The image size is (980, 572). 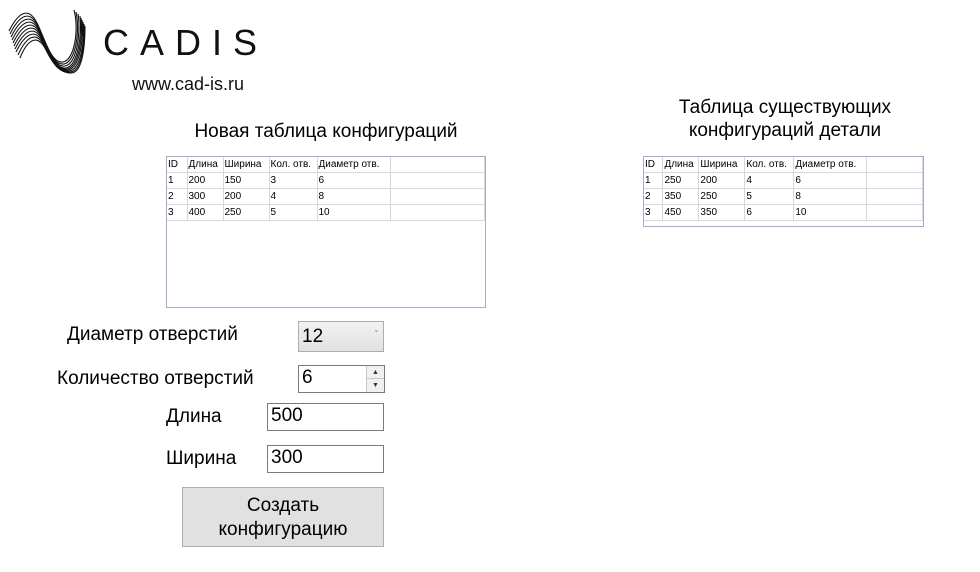 I want to click on table-row: 3 450 350 6 10, so click(x=783, y=212).